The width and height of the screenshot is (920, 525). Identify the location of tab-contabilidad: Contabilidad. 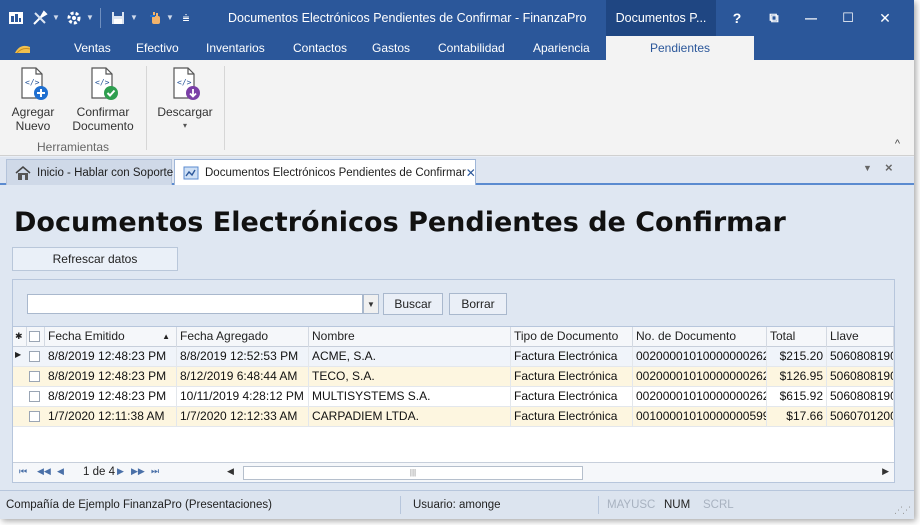
(471, 48).